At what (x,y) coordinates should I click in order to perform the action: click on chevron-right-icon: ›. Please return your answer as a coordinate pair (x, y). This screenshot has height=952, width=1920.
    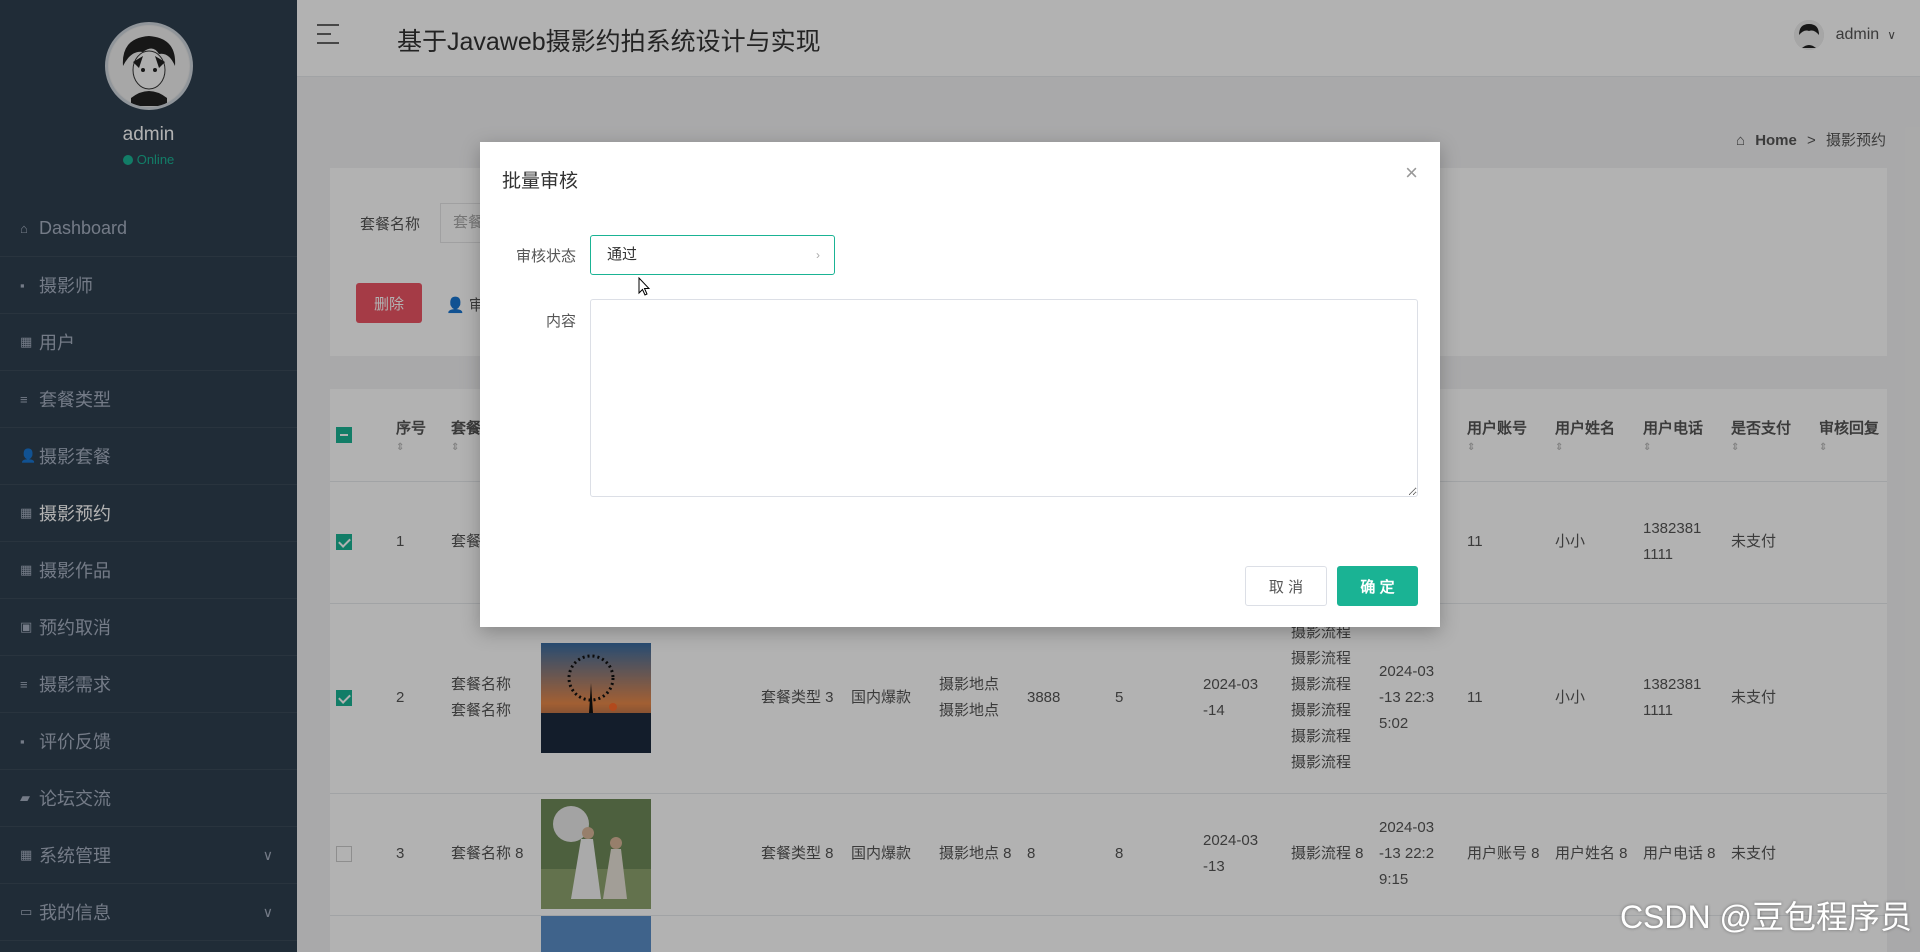
    Looking at the image, I should click on (818, 255).